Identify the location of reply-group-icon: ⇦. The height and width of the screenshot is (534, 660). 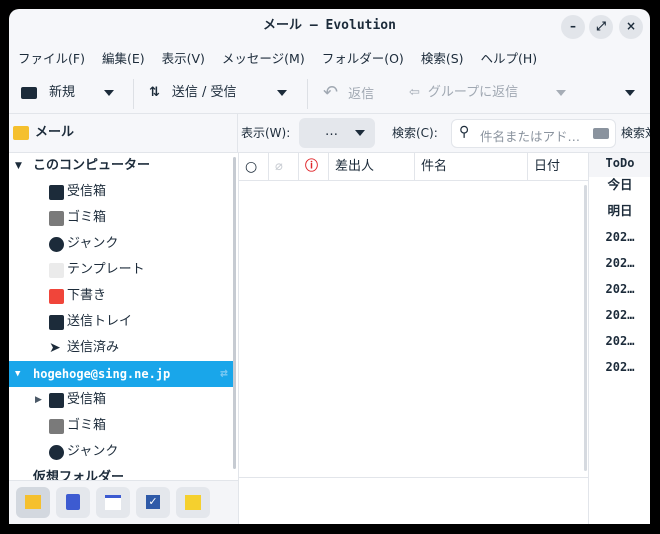
(414, 92).